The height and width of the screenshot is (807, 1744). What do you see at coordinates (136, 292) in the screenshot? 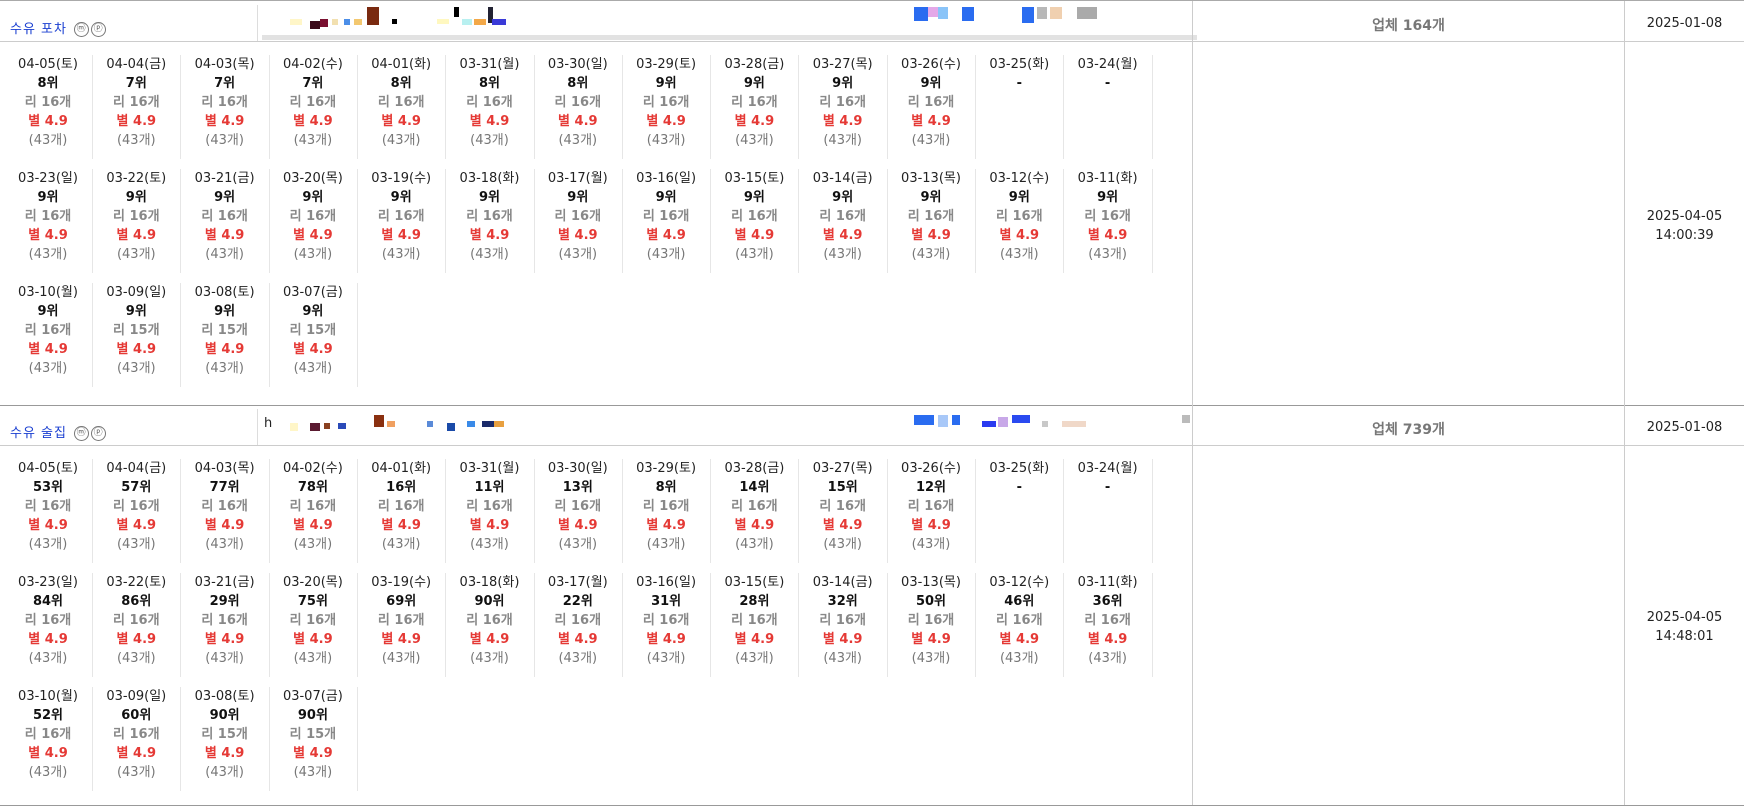
I see `day-date: 03-09(일)` at bounding box center [136, 292].